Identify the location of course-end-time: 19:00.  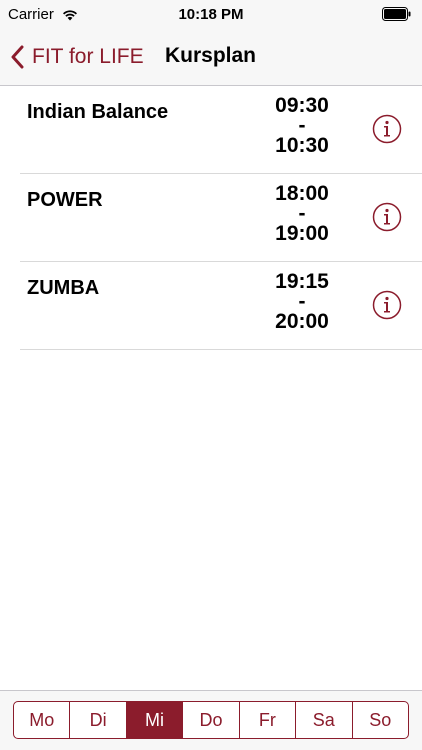
(302, 233).